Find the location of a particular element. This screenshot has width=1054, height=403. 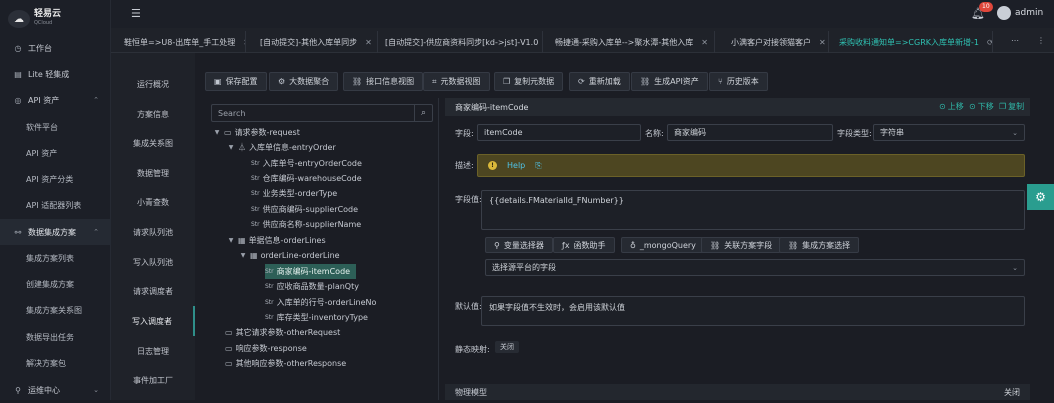

tree-node: Str 仓库编码-warehouseCode is located at coordinates (306, 178).